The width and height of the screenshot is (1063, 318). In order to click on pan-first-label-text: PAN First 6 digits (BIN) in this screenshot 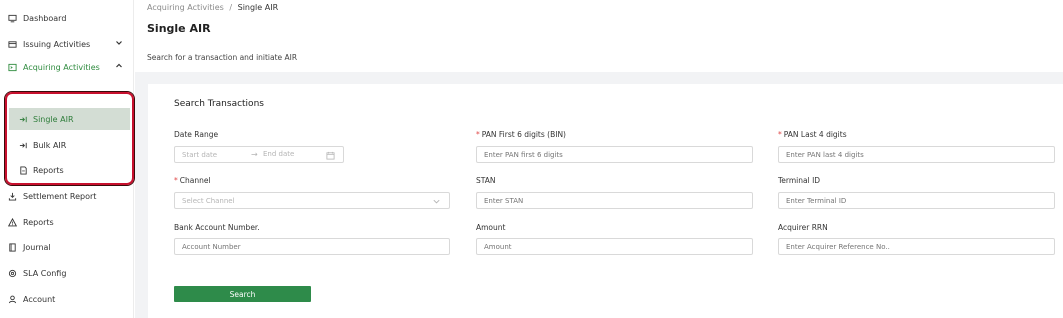, I will do `click(523, 134)`.